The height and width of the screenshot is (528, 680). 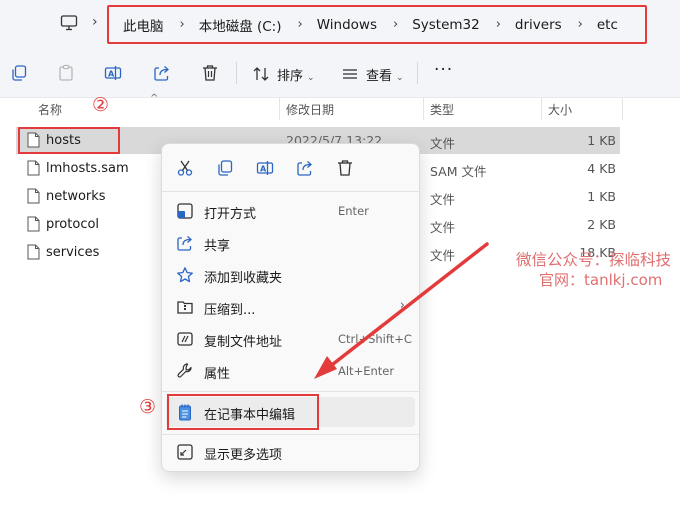 I want to click on menu-item-label: 显示更多选项, so click(x=243, y=455).